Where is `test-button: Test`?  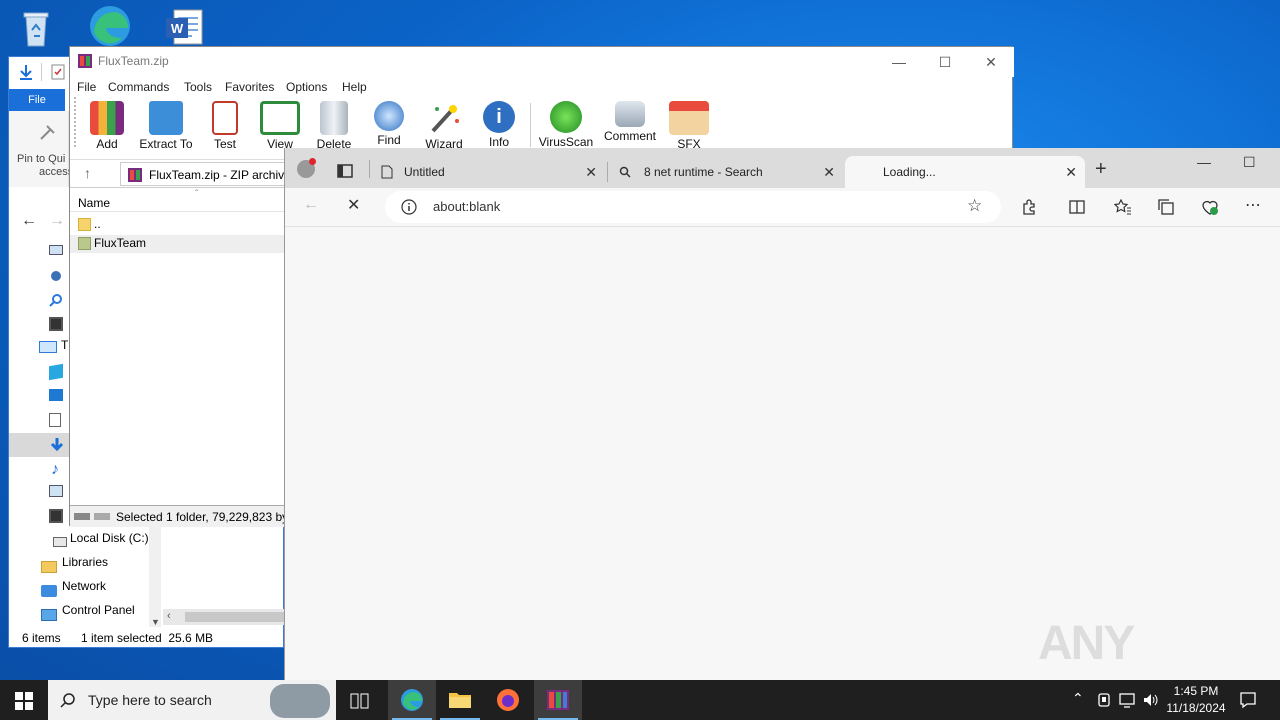
test-button: Test is located at coordinates (225, 125).